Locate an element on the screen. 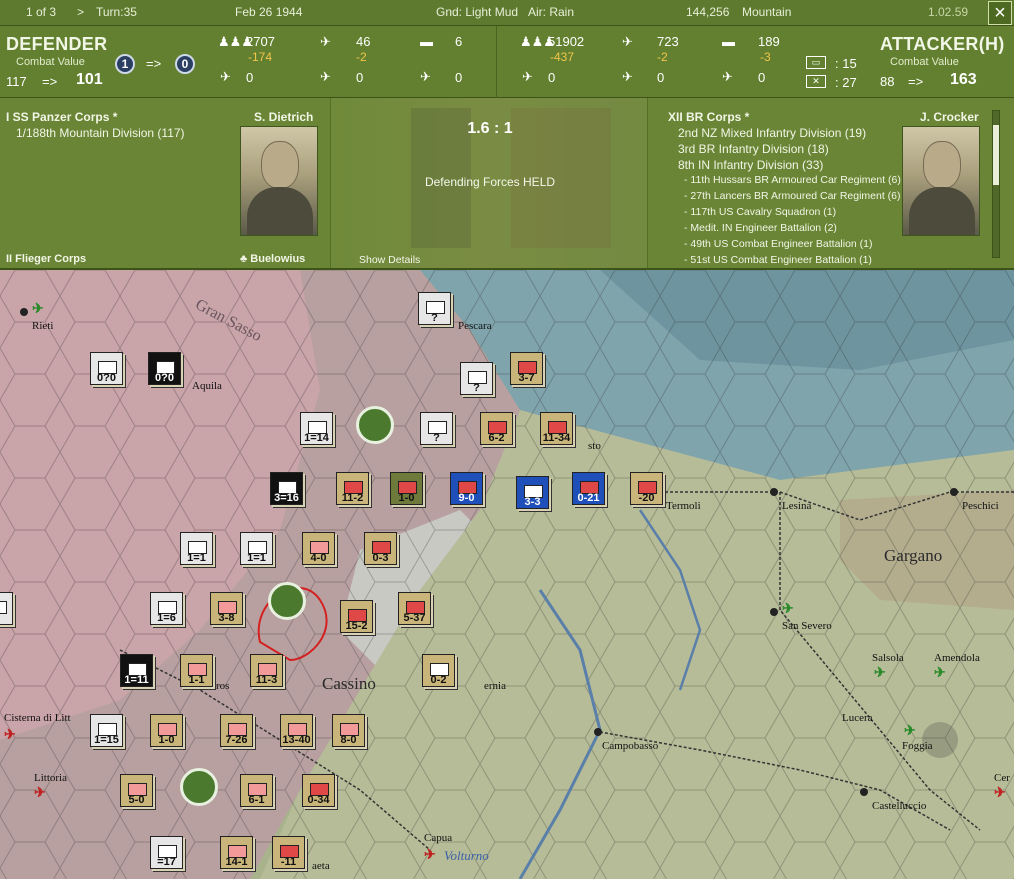 The width and height of the screenshot is (1014, 879). unit-counter: 3=16 is located at coordinates (286, 488).